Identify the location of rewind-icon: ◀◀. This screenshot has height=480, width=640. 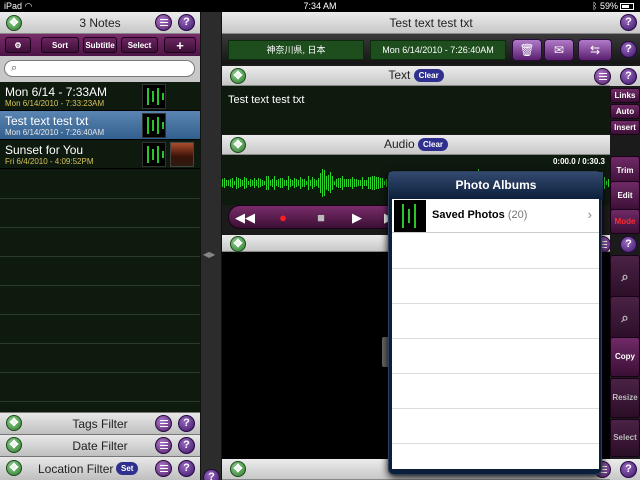
(245, 218).